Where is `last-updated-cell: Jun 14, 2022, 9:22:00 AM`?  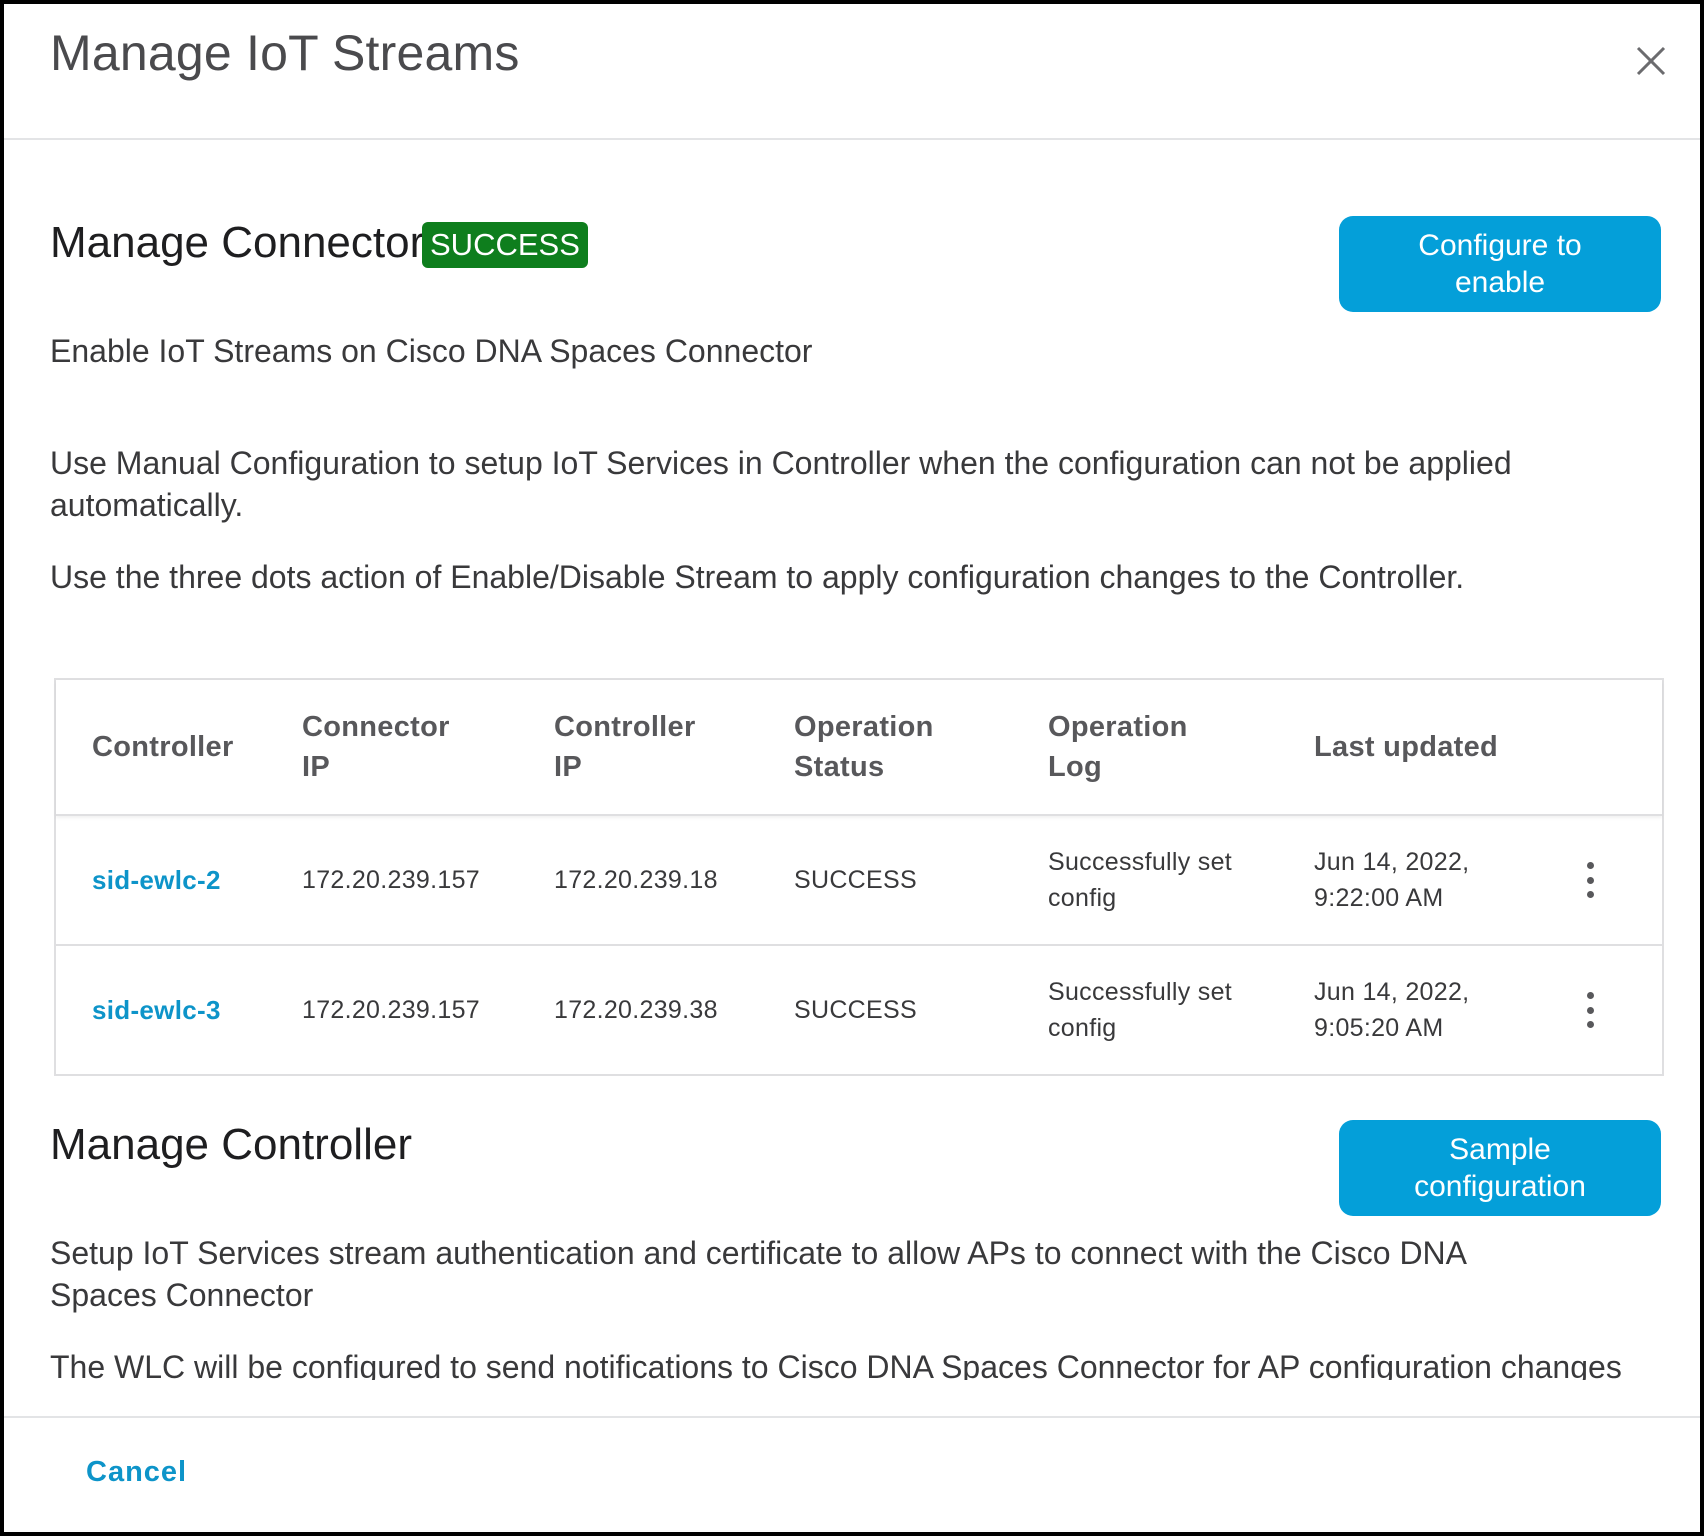 last-updated-cell: Jun 14, 2022, 9:22:00 AM is located at coordinates (1392, 880).